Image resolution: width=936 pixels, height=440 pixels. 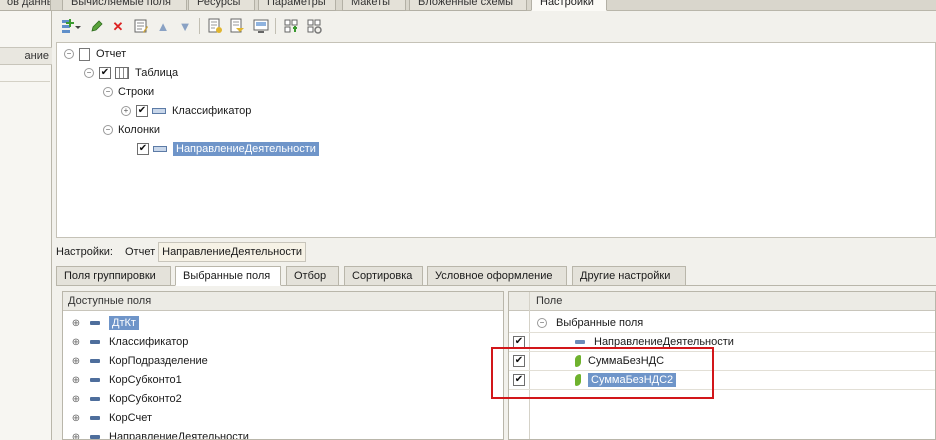 I want to click on tab-resources: Ресурсы, so click(x=221, y=5).